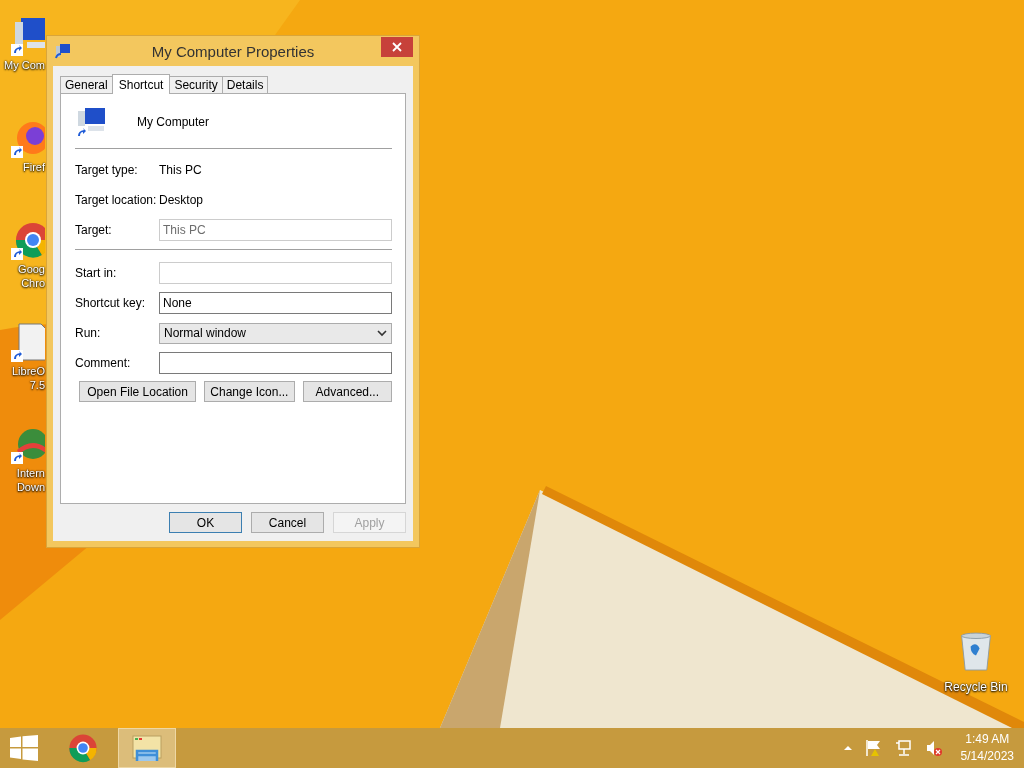 This screenshot has width=1024, height=768. I want to click on window-title: My Computer Properties, so click(233, 51).